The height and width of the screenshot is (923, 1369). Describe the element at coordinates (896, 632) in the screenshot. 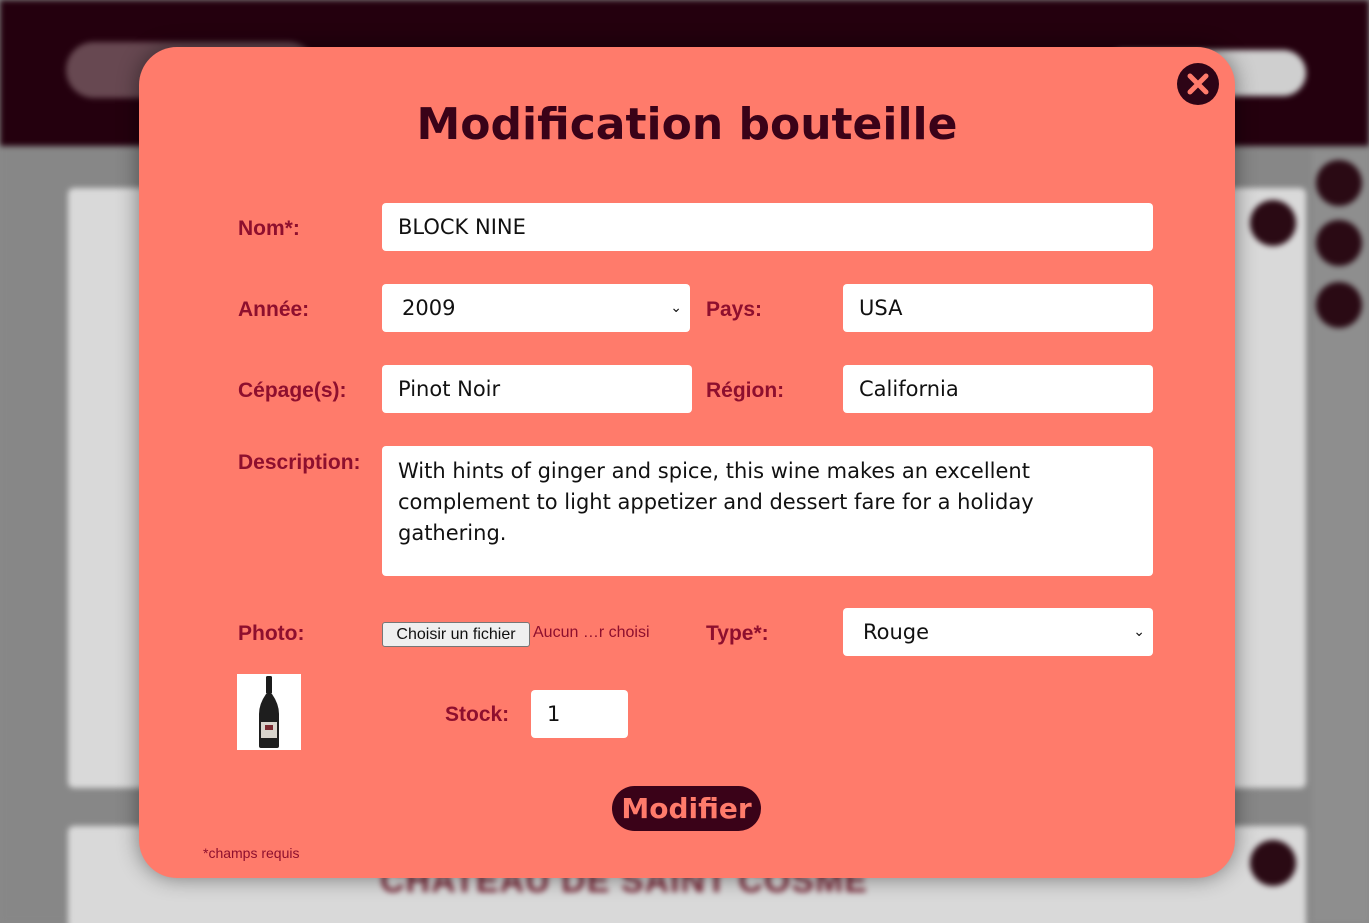

I see `type-value: Rouge` at that location.